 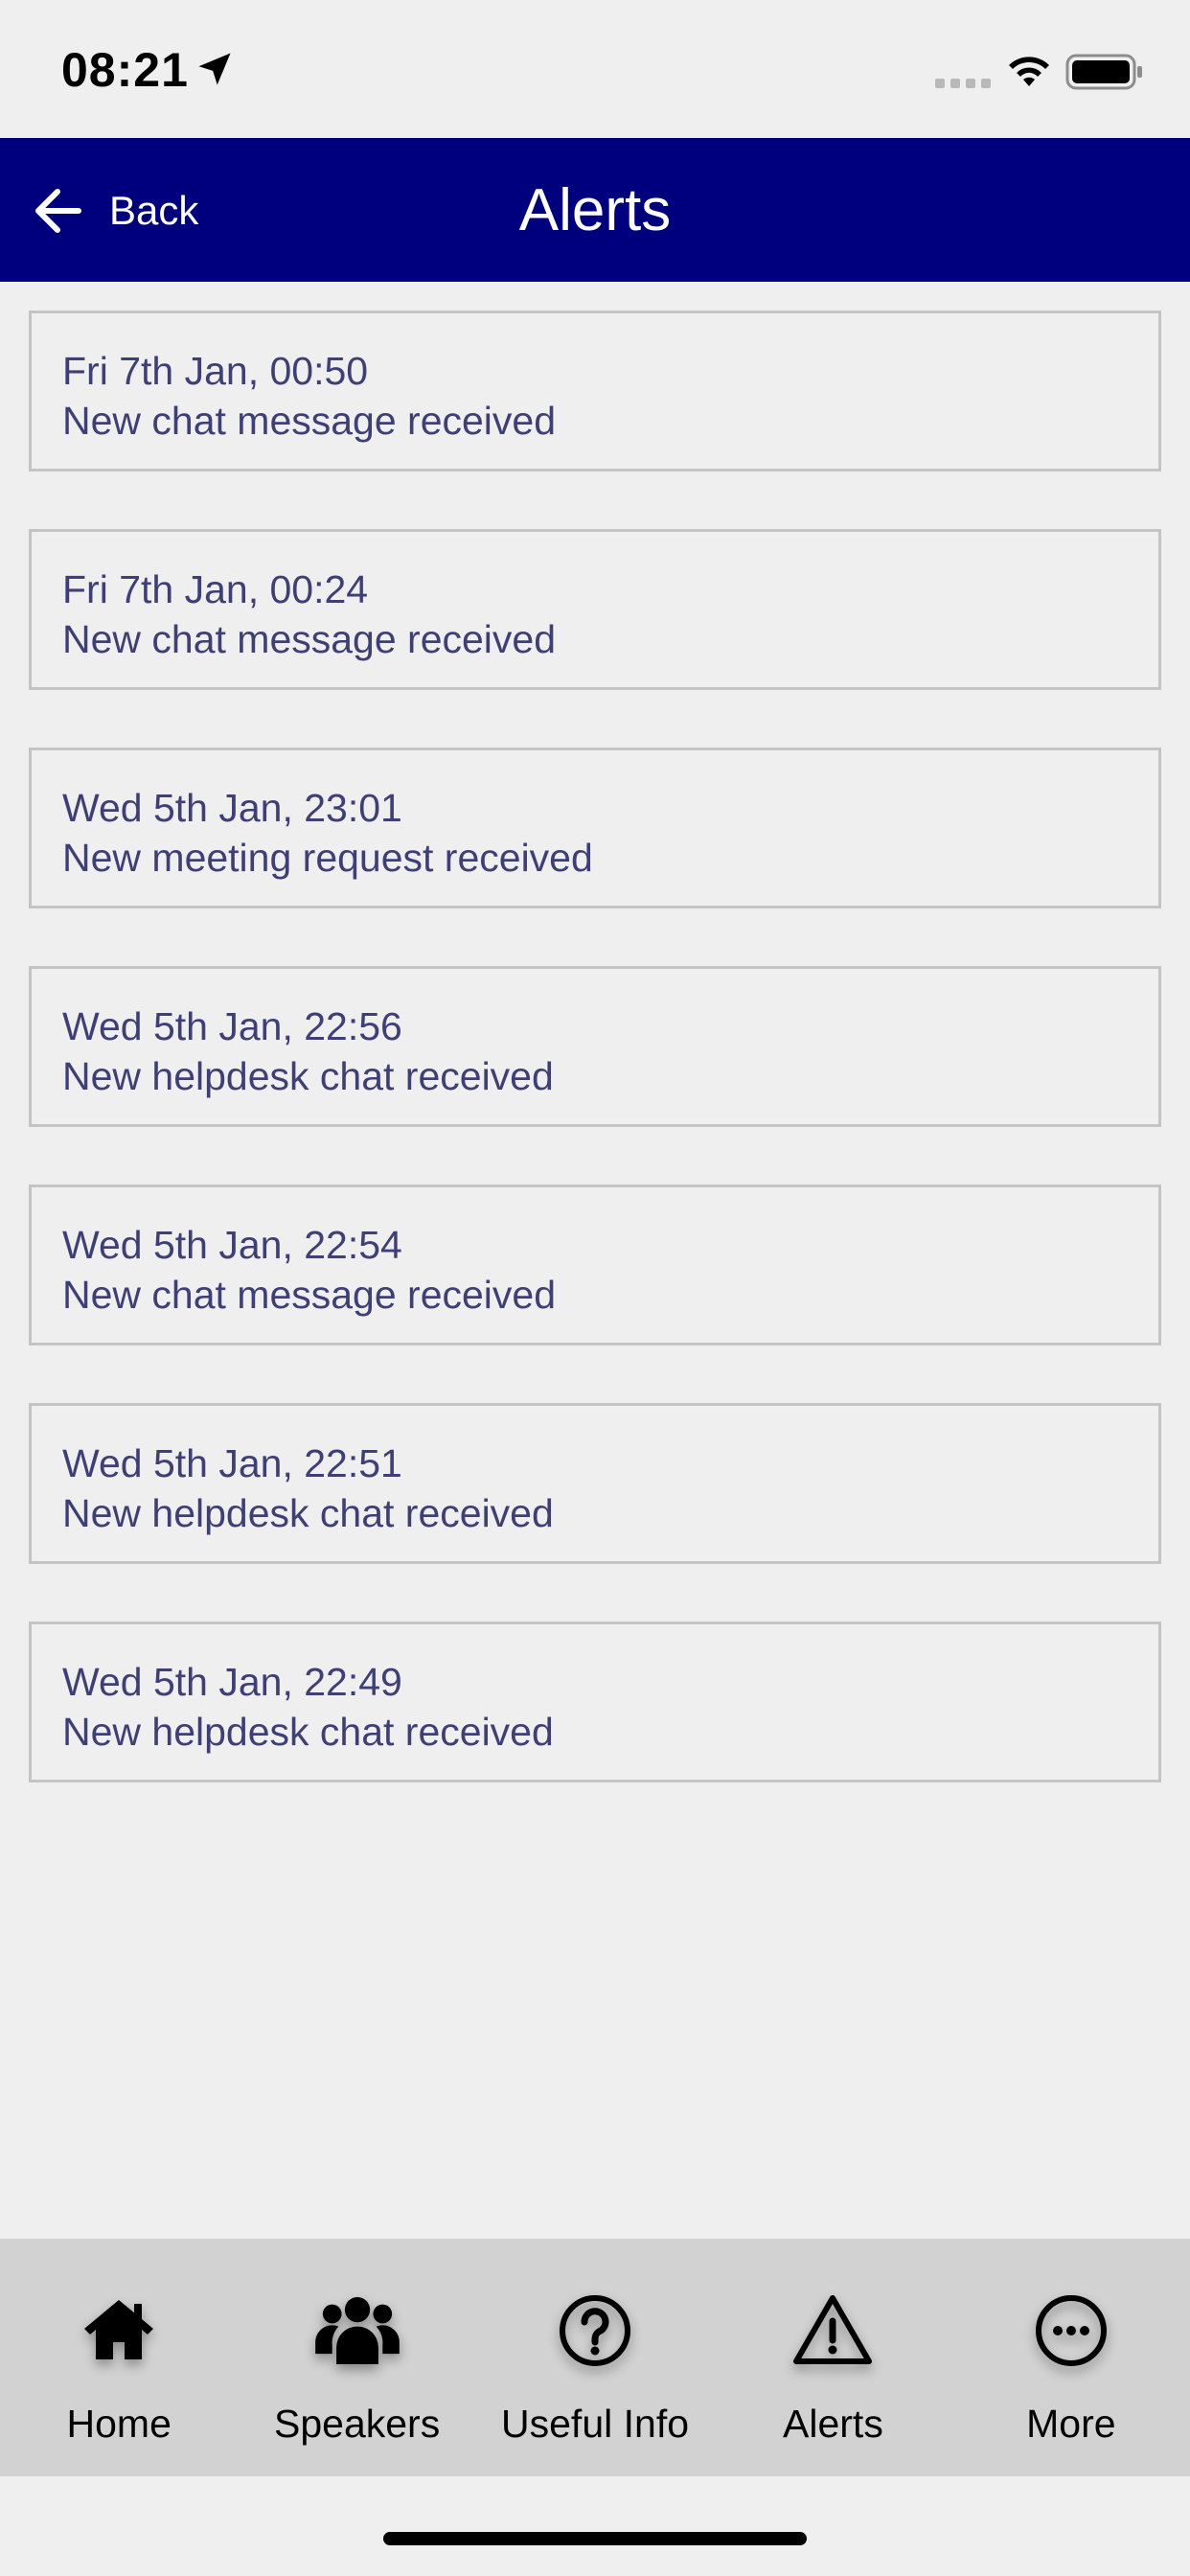 What do you see at coordinates (214, 69) in the screenshot?
I see `location-arrow-icon` at bounding box center [214, 69].